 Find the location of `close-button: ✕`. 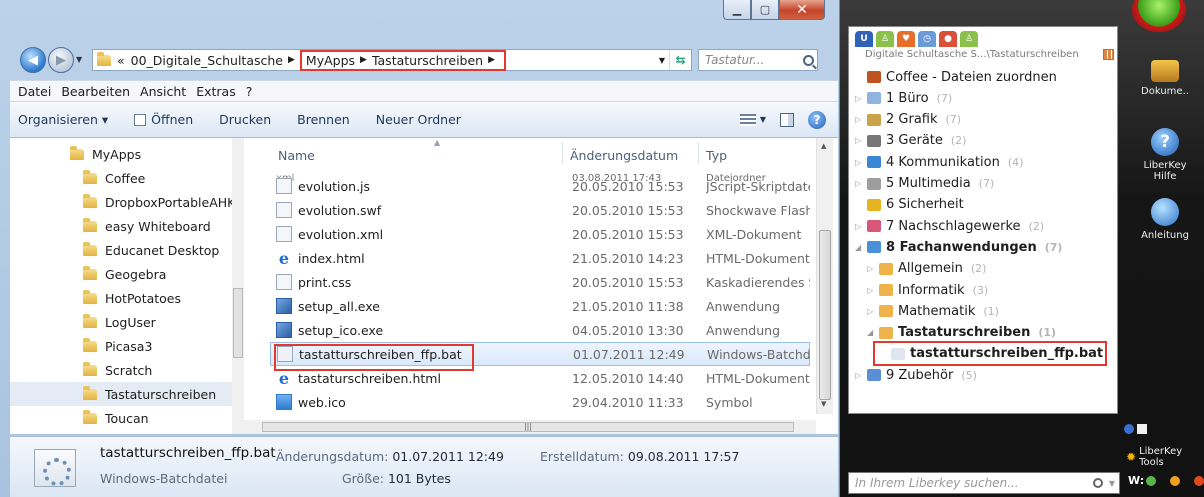

close-button: ✕ is located at coordinates (802, 10).